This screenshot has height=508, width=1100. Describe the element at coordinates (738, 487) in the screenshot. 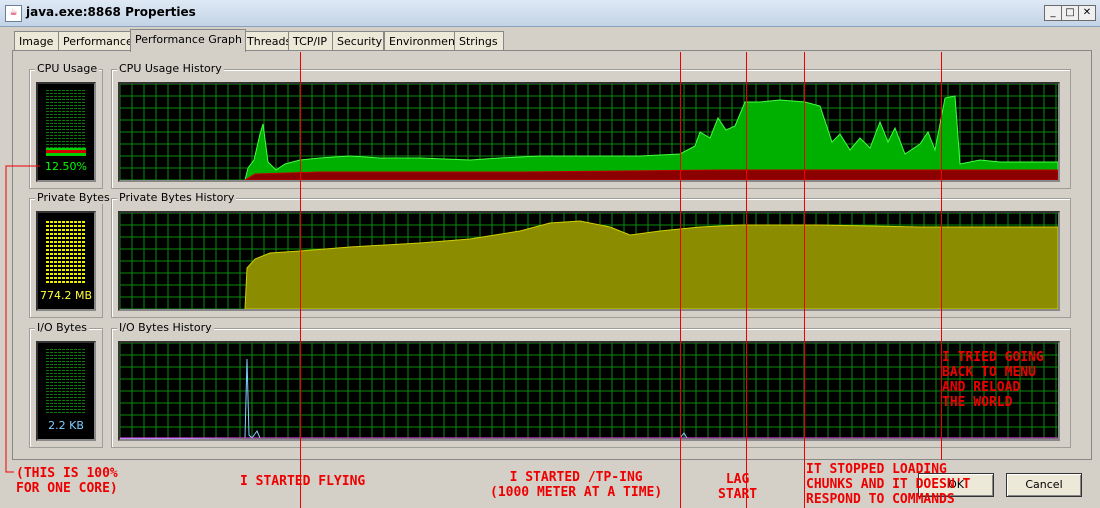

I see `annotation-lag: Lag start` at that location.